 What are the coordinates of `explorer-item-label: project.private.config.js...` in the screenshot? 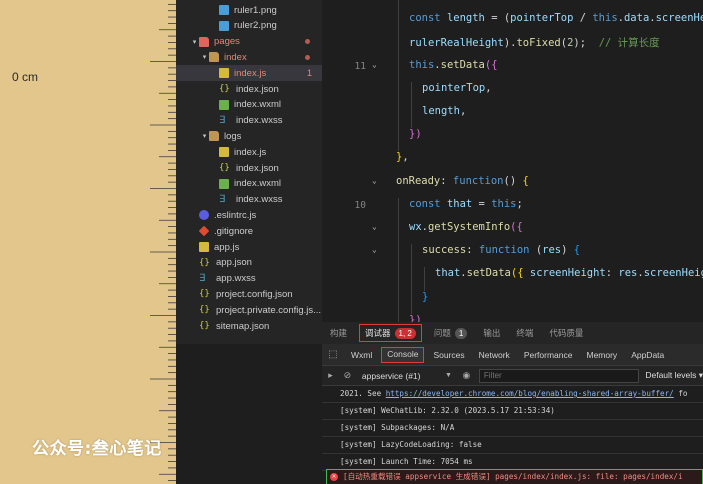 It's located at (269, 310).